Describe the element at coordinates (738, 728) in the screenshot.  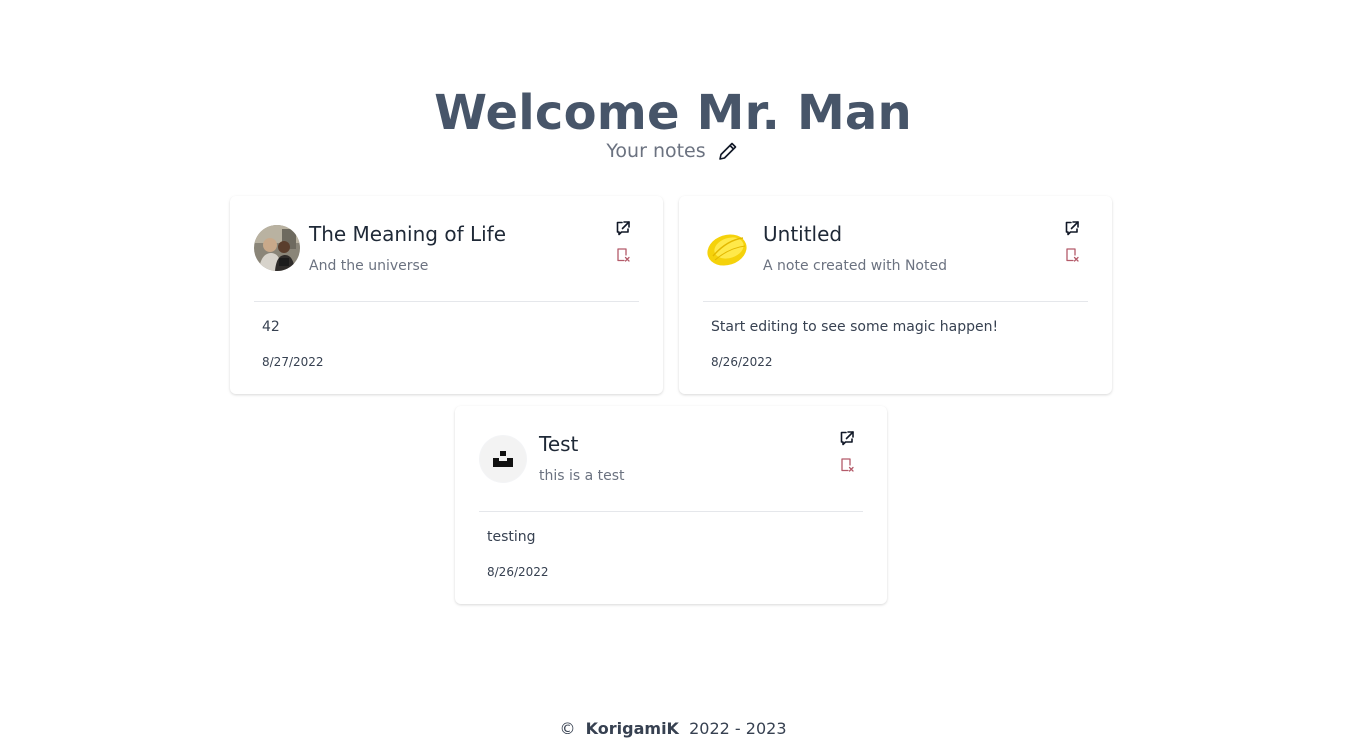
I see `footer-years: 2022 - 2023` at that location.